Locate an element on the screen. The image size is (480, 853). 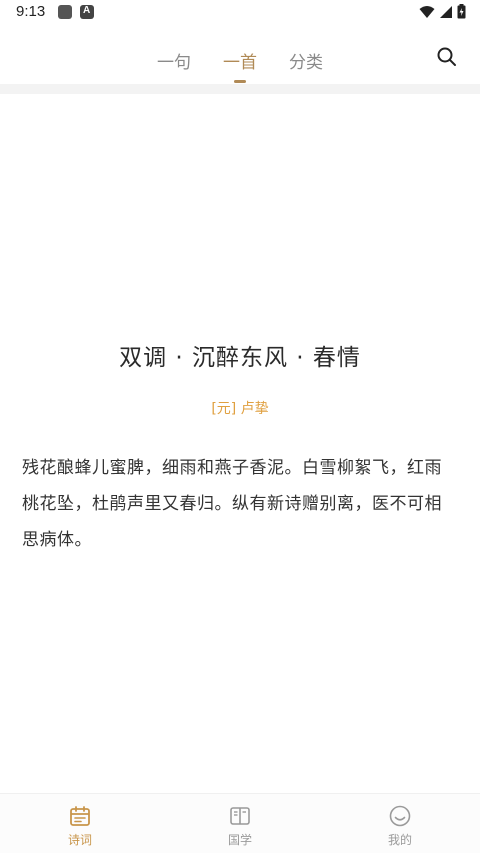
poem-author: [元] 卢挚 is located at coordinates (240, 408).